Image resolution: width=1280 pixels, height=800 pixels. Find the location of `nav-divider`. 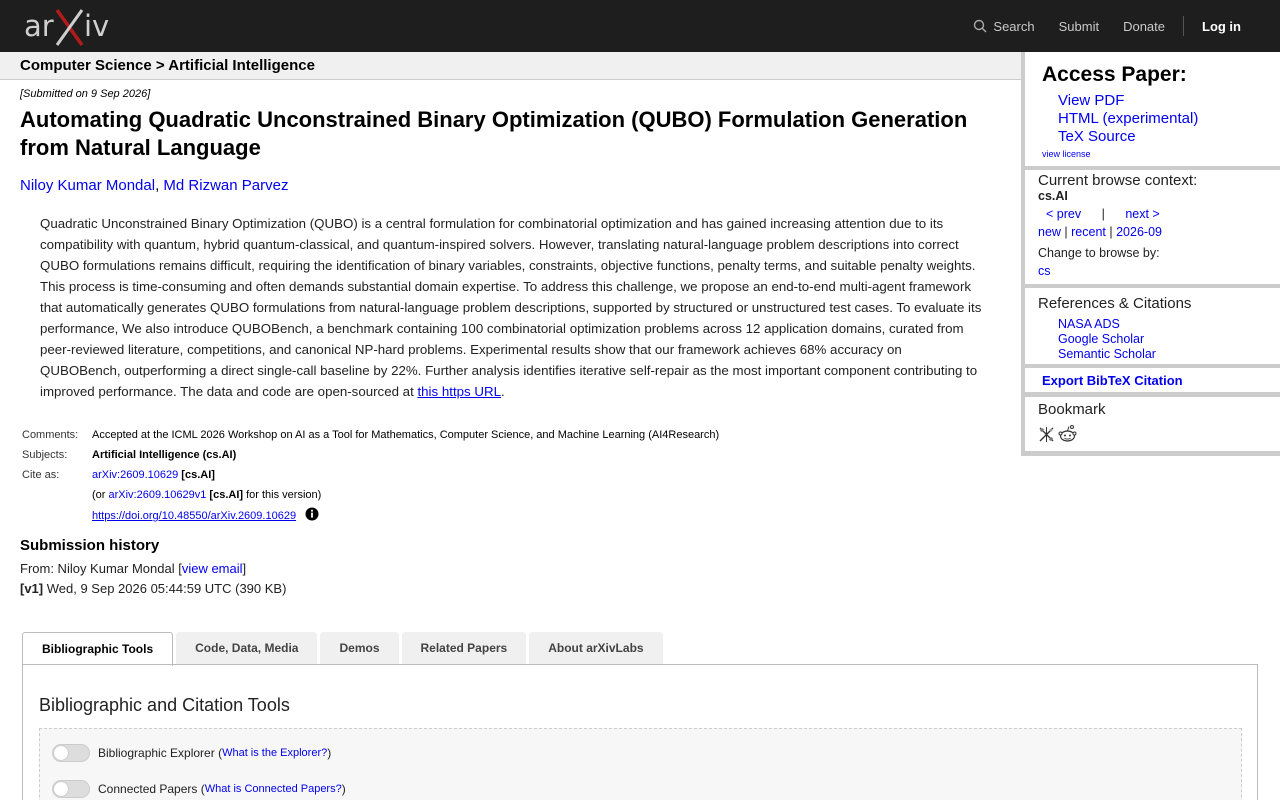

nav-divider is located at coordinates (1183, 26).